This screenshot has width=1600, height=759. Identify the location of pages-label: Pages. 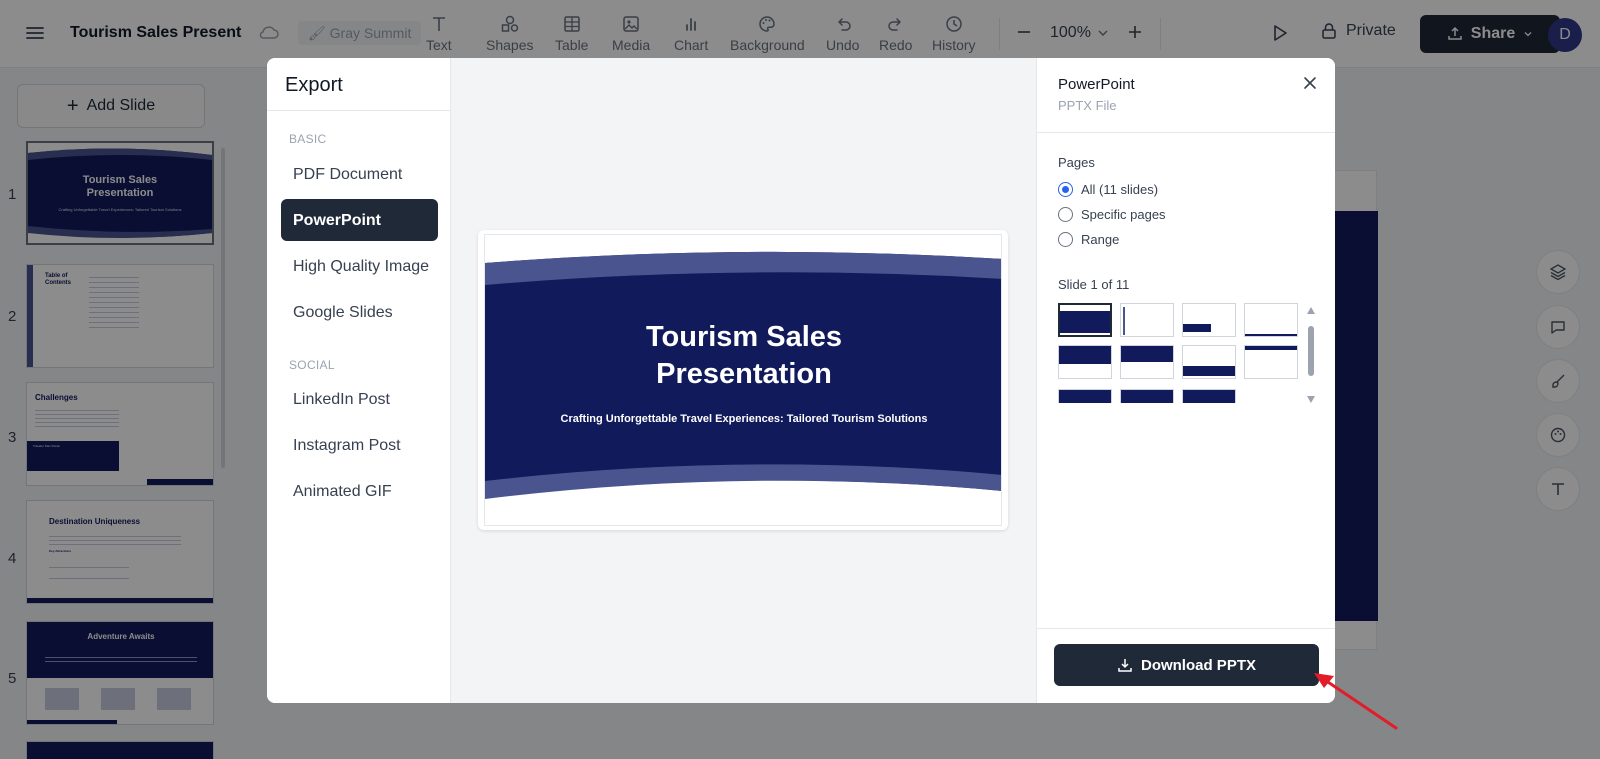
(1076, 162).